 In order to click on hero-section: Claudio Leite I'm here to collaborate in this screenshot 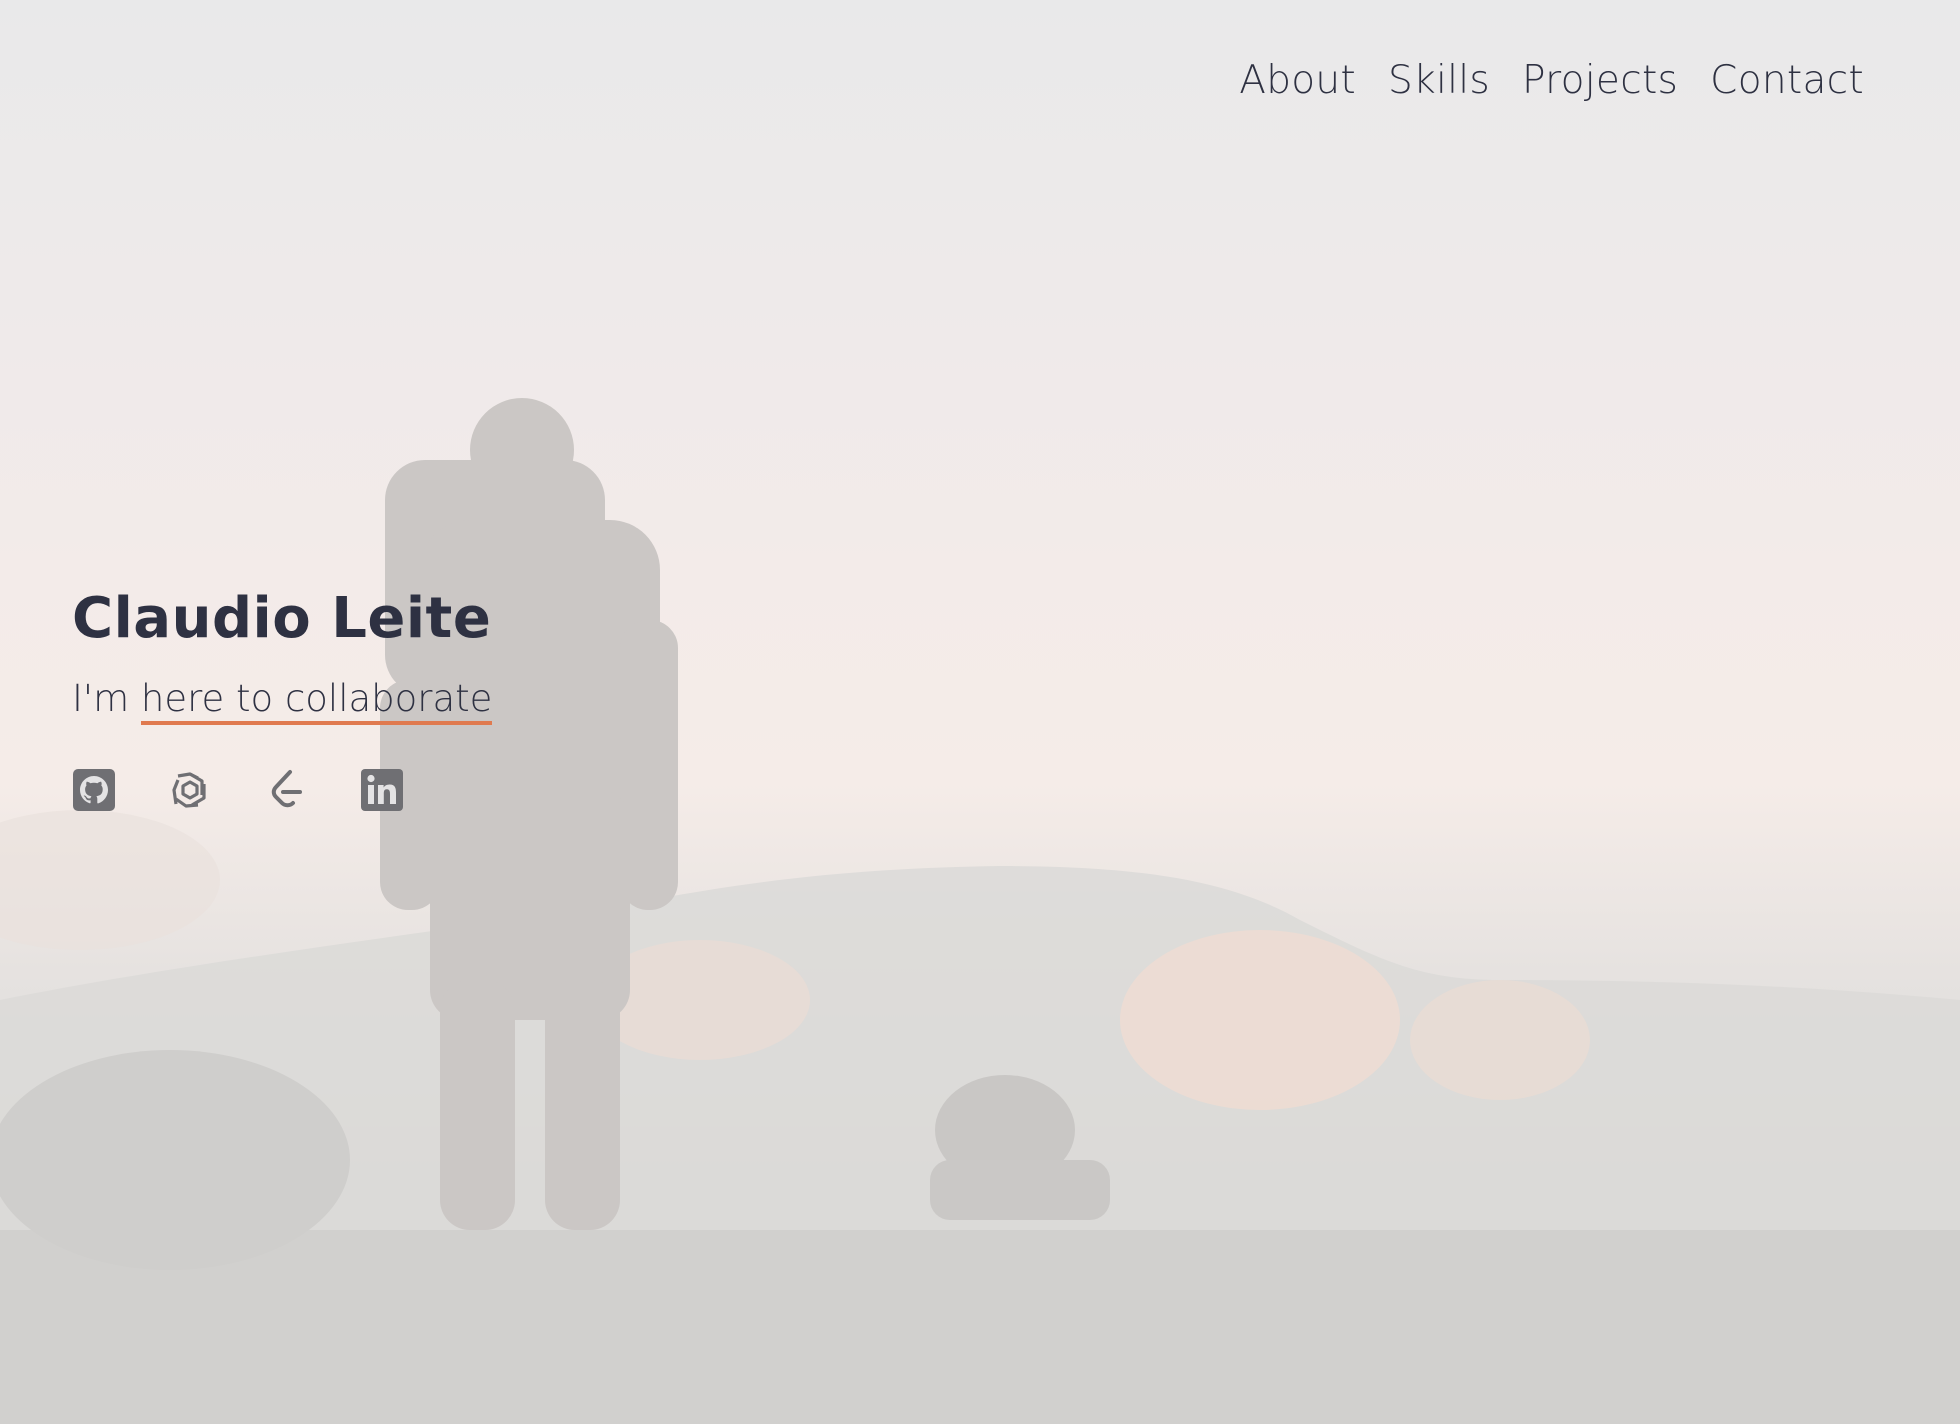, I will do `click(282, 699)`.